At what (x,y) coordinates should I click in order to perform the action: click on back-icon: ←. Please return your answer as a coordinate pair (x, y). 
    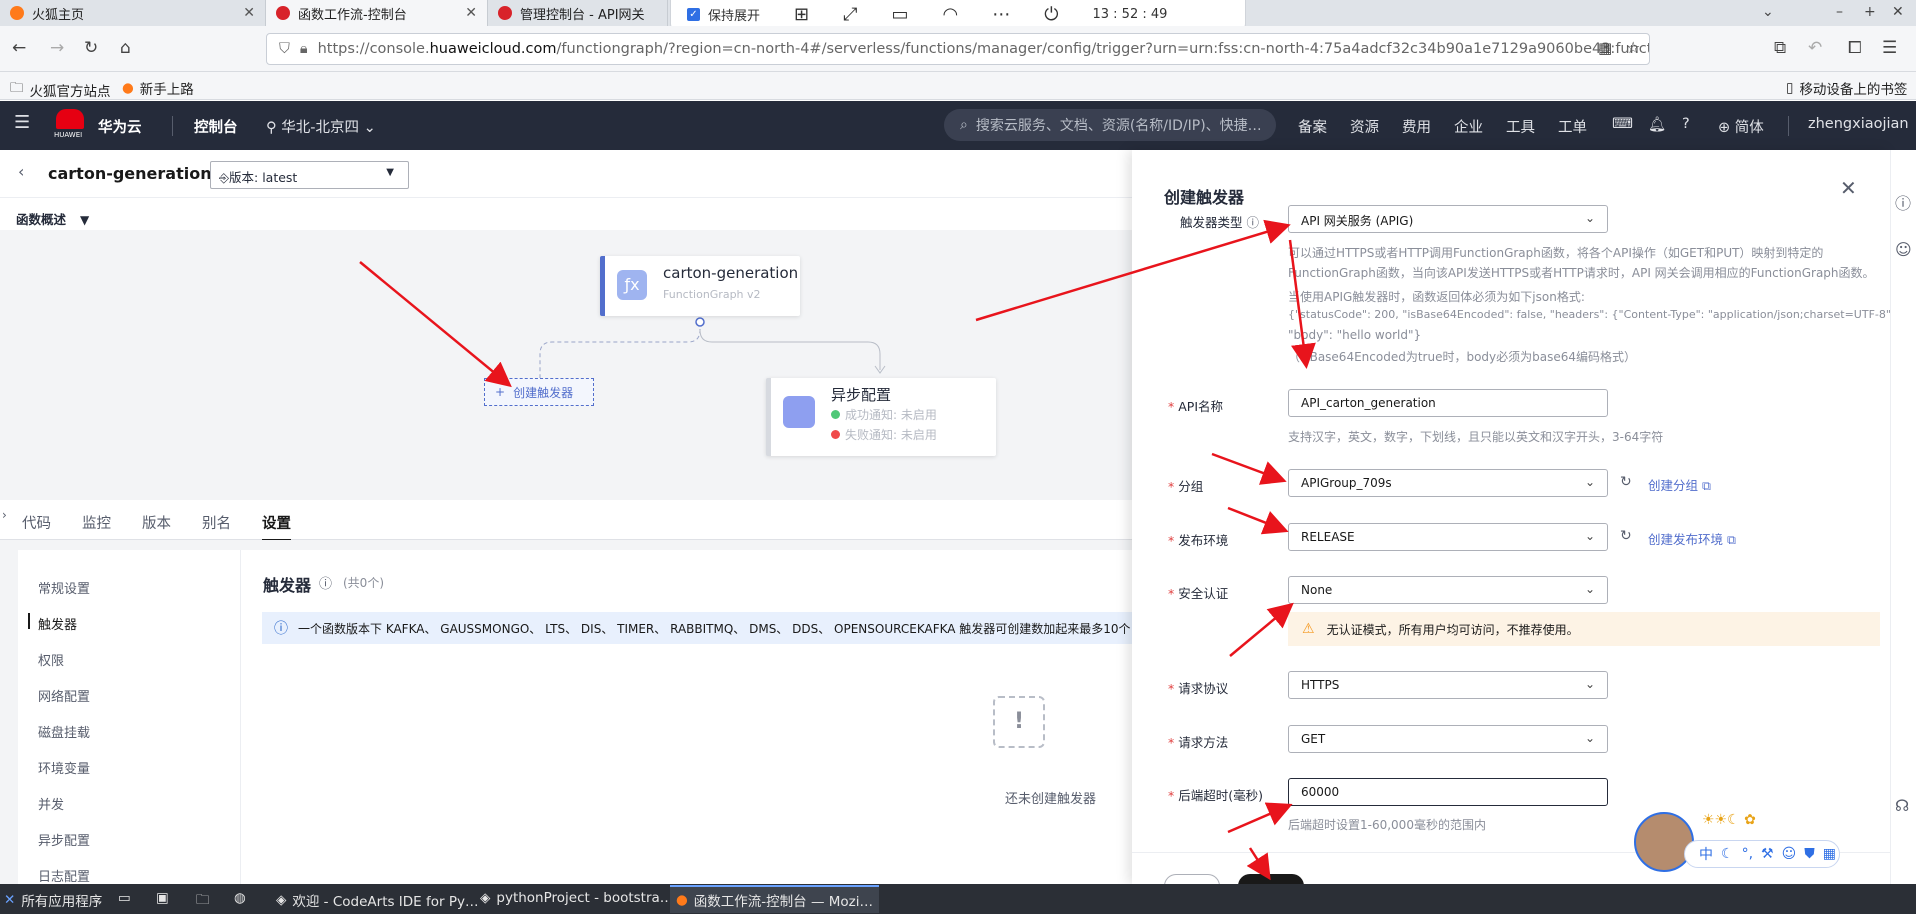
    Looking at the image, I should click on (19, 48).